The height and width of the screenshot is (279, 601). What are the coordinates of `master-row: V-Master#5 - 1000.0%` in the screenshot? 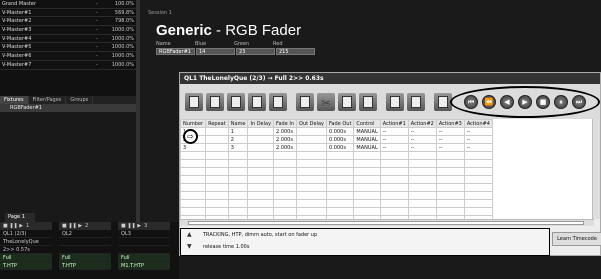 It's located at (68, 48).